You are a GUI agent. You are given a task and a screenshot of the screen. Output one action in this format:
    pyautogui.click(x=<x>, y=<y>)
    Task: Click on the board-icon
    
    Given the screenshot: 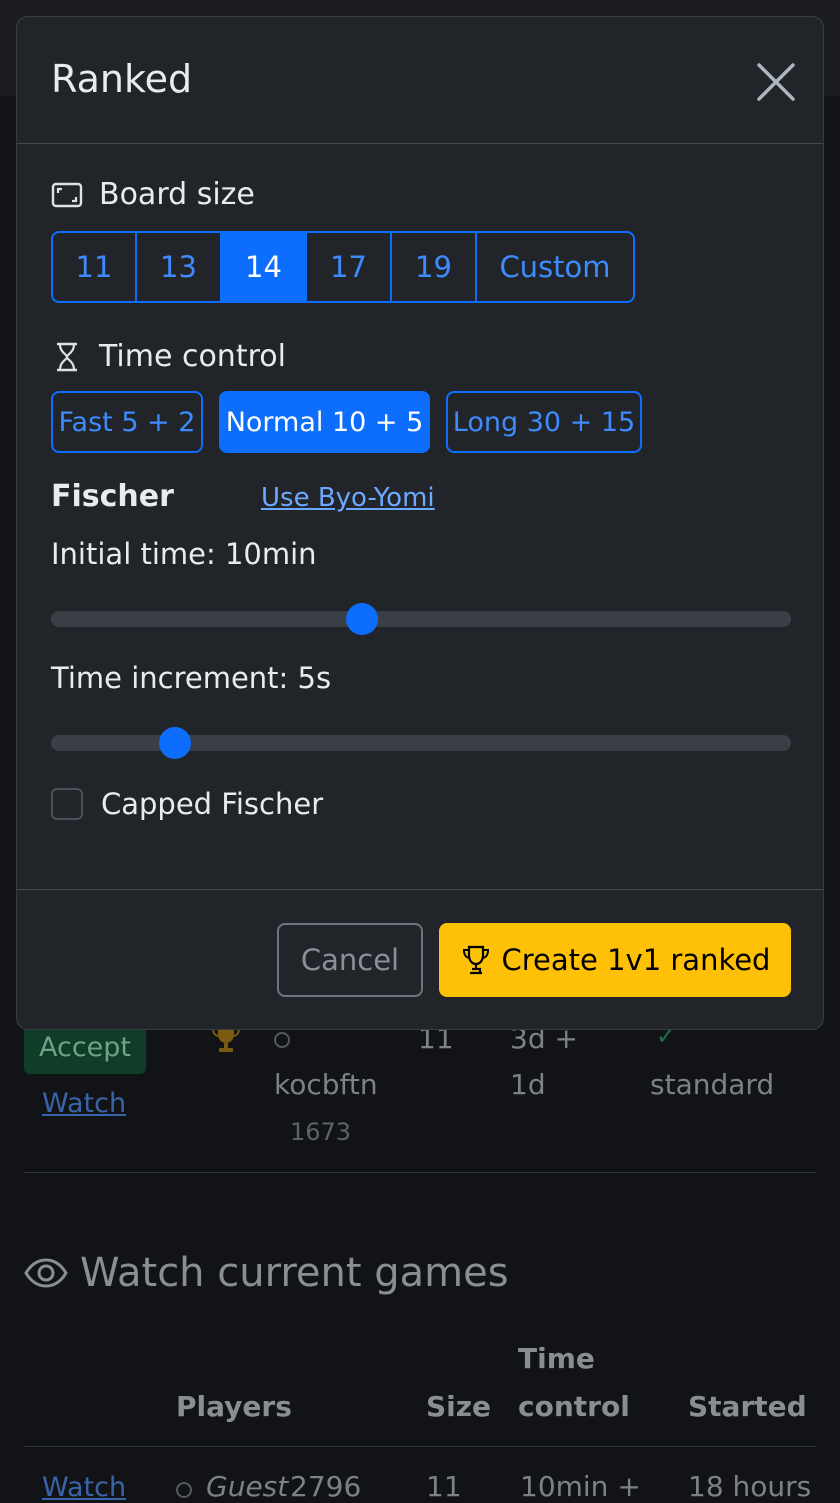 What is the action you would take?
    pyautogui.click(x=67, y=194)
    